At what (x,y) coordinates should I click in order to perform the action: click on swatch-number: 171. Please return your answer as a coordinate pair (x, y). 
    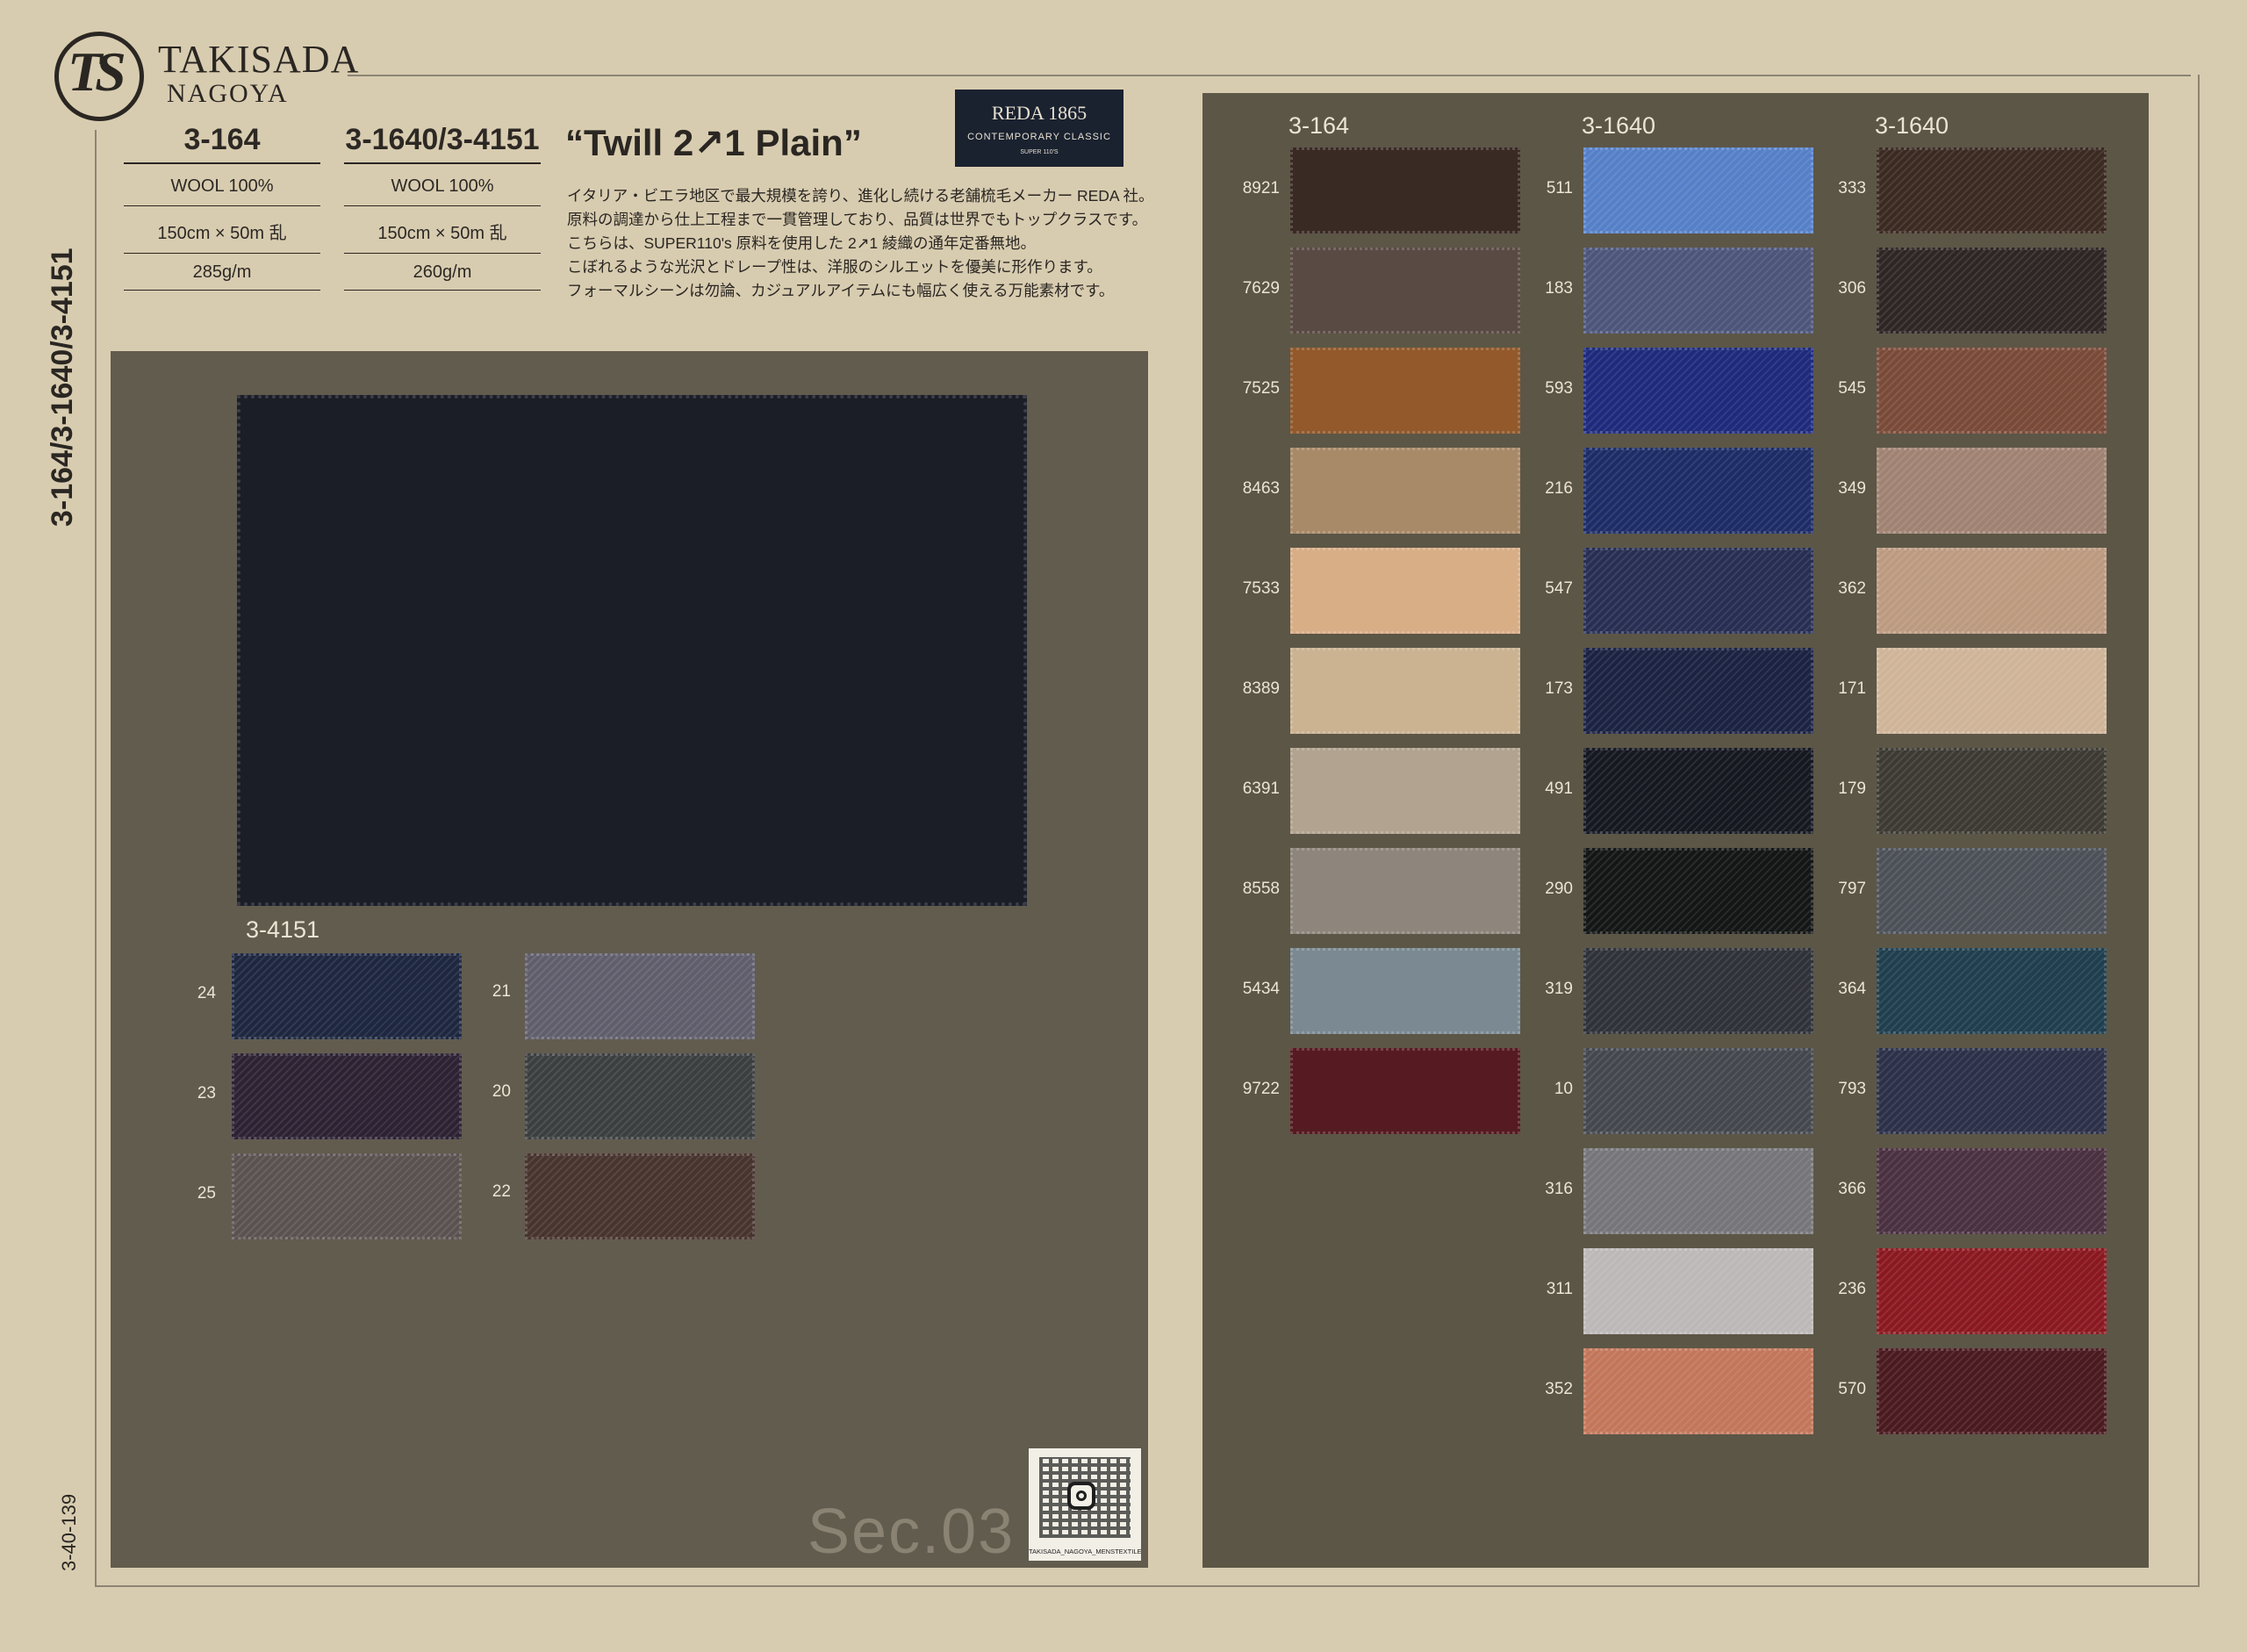
    Looking at the image, I should click on (1852, 688).